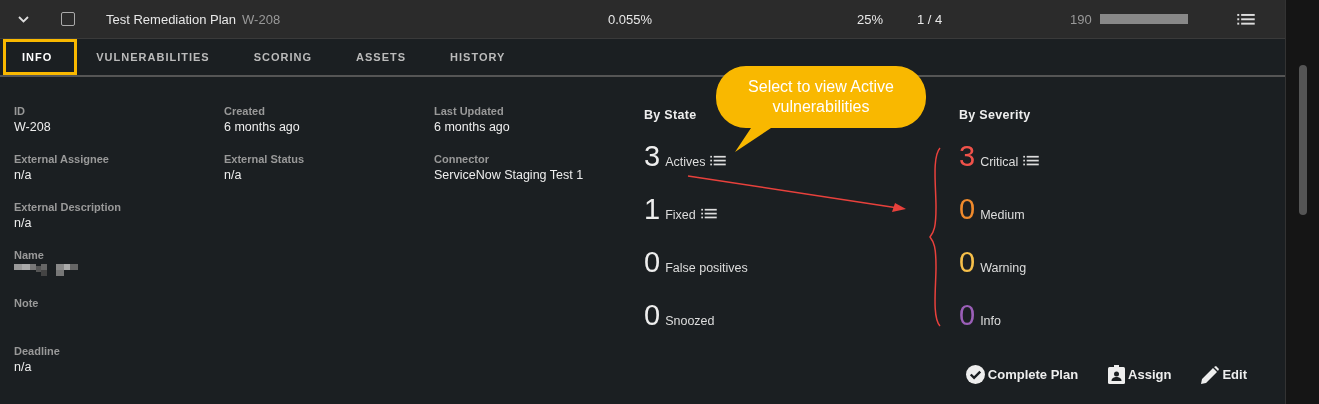 This screenshot has width=1319, height=404. Describe the element at coordinates (1002, 215) in the screenshot. I see `stat-label: Medium` at that location.